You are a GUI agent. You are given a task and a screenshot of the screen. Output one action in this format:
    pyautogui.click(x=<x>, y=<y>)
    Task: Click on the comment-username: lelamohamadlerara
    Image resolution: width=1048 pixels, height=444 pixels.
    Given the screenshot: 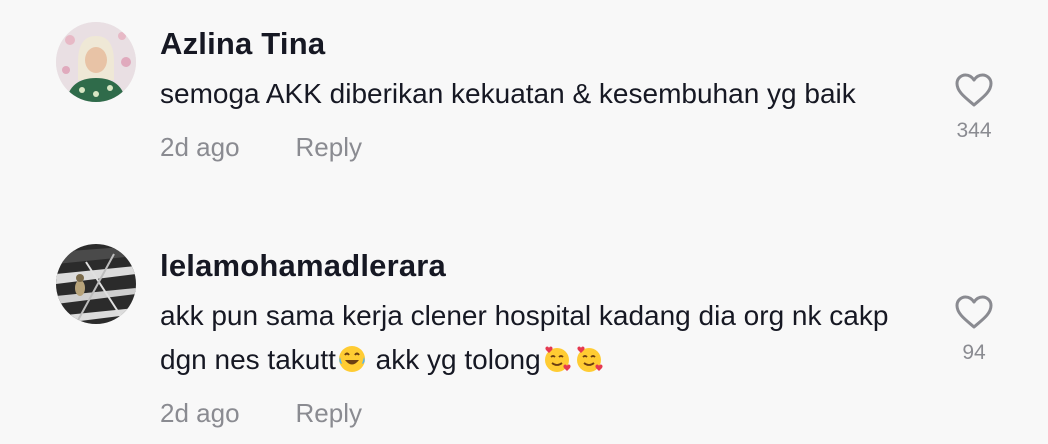 What is the action you would take?
    pyautogui.click(x=540, y=266)
    